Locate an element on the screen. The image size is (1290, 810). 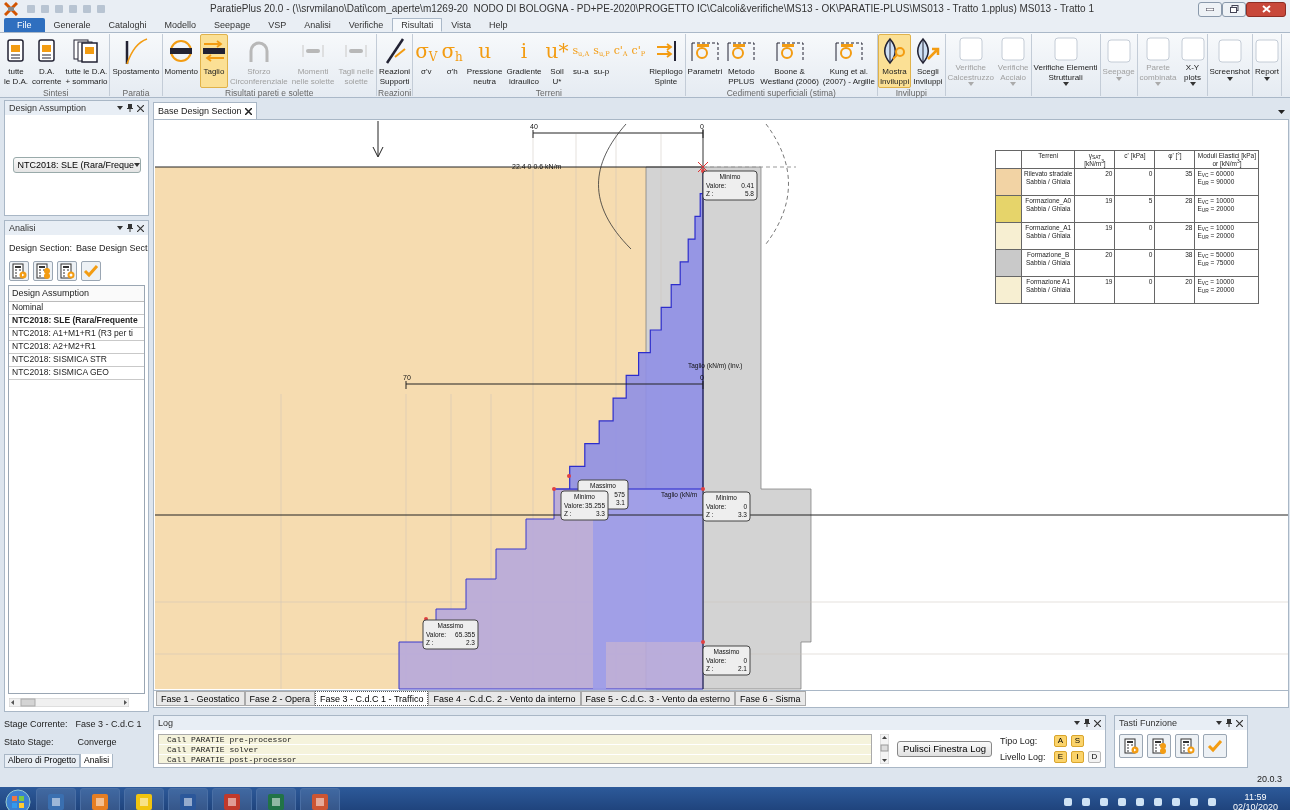
ribbon-button: σ$_{h}$ σ'h is located at coordinates (452, 61).